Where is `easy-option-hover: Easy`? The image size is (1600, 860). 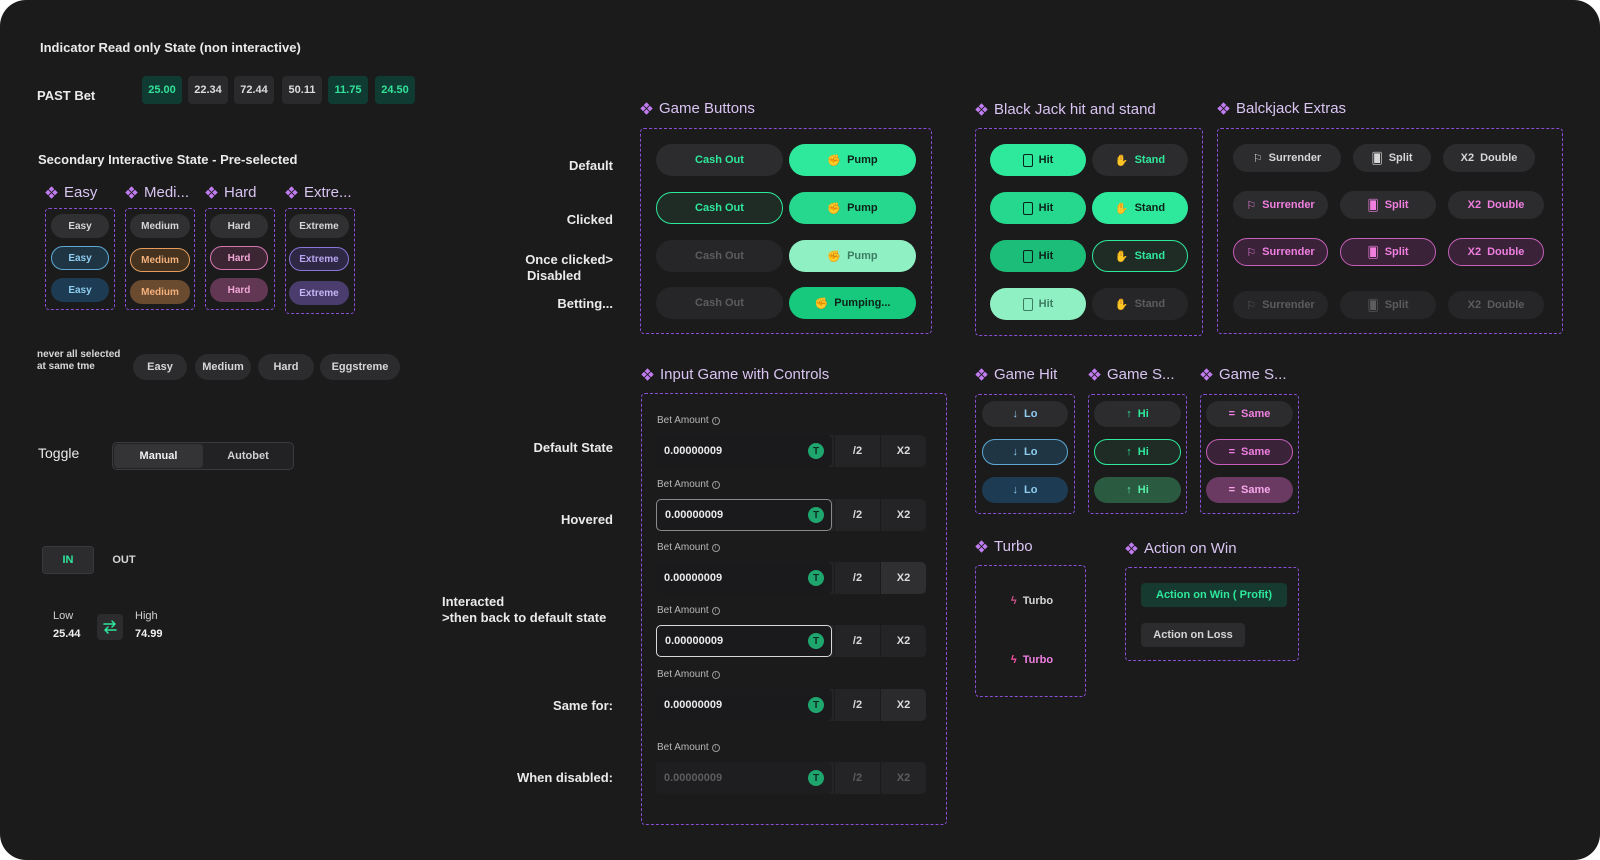 easy-option-hover: Easy is located at coordinates (80, 258).